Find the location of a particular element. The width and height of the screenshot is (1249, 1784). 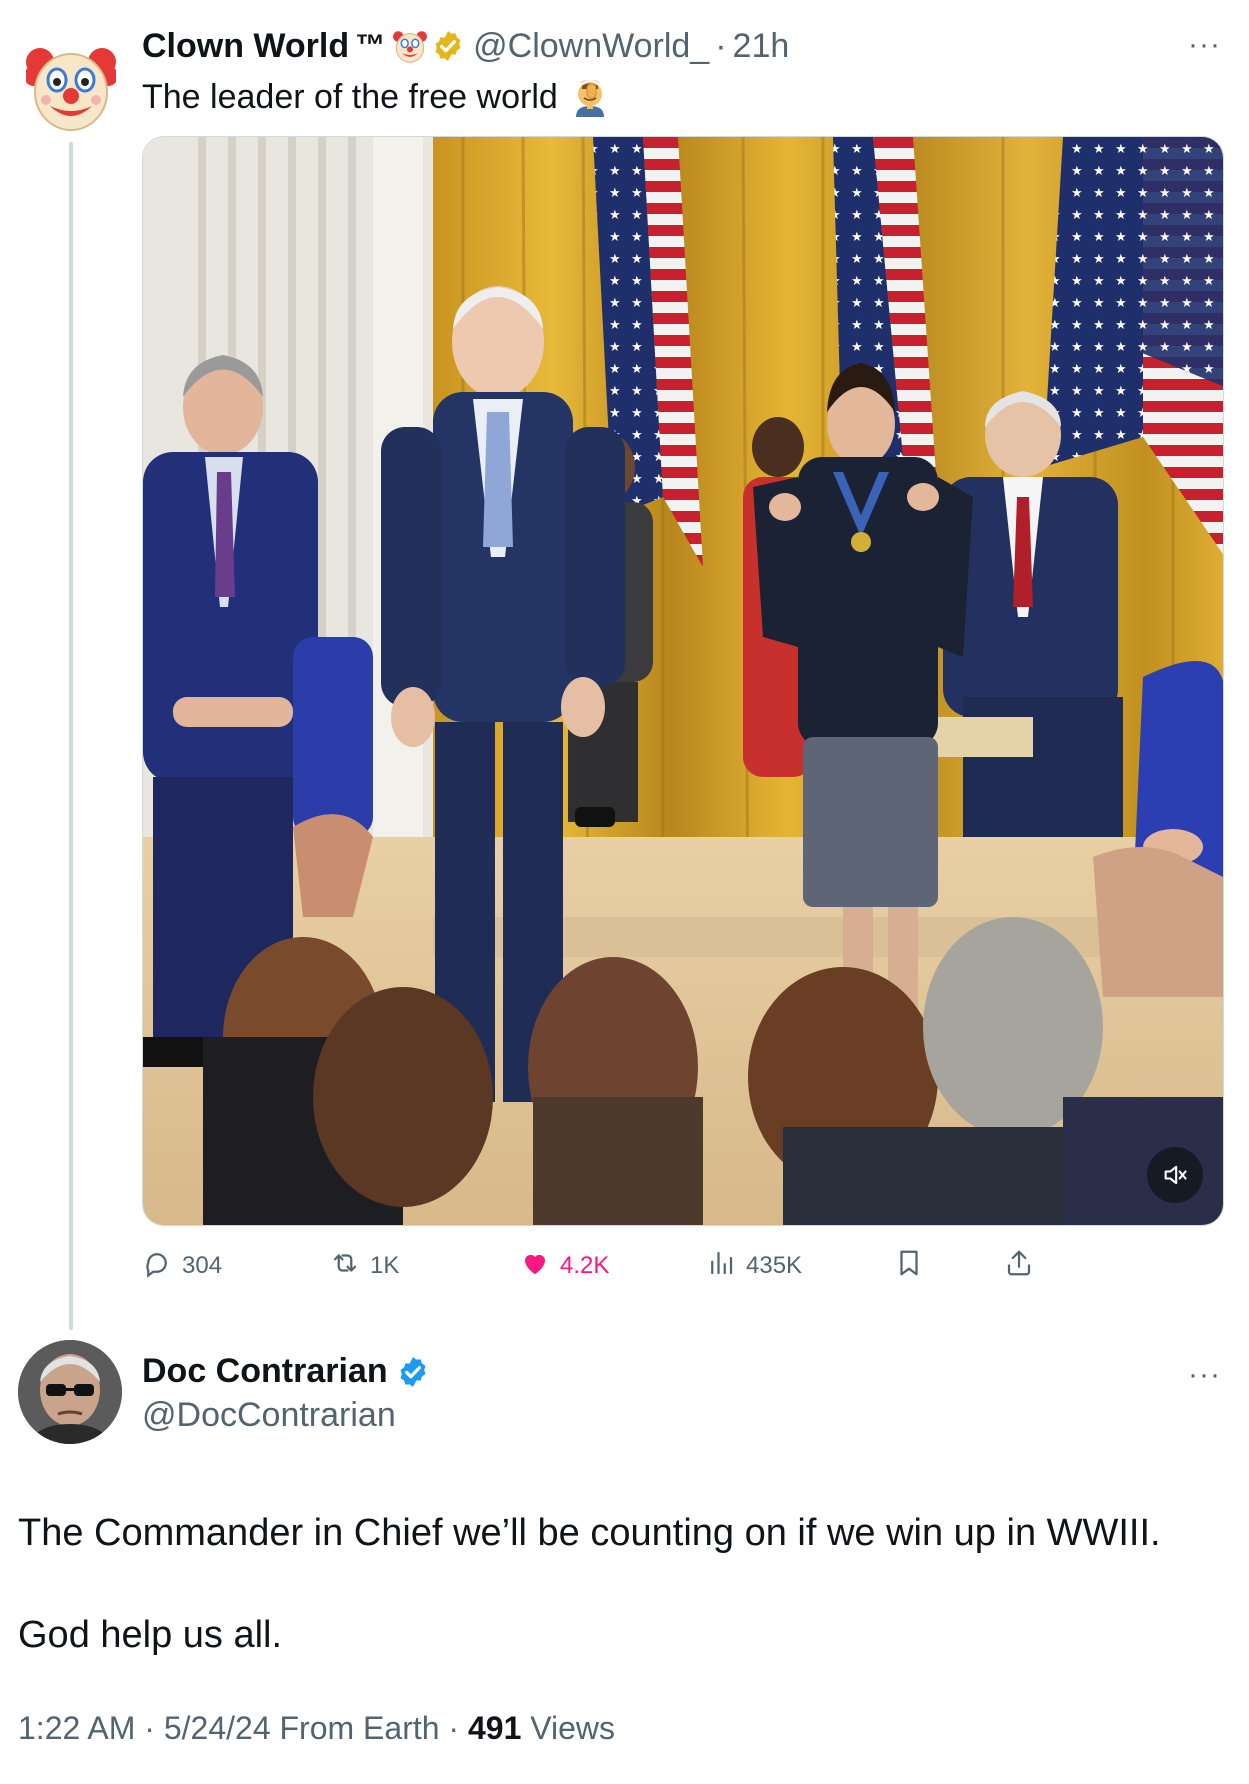

user-handle: @ClownWorld_ is located at coordinates (591, 46).